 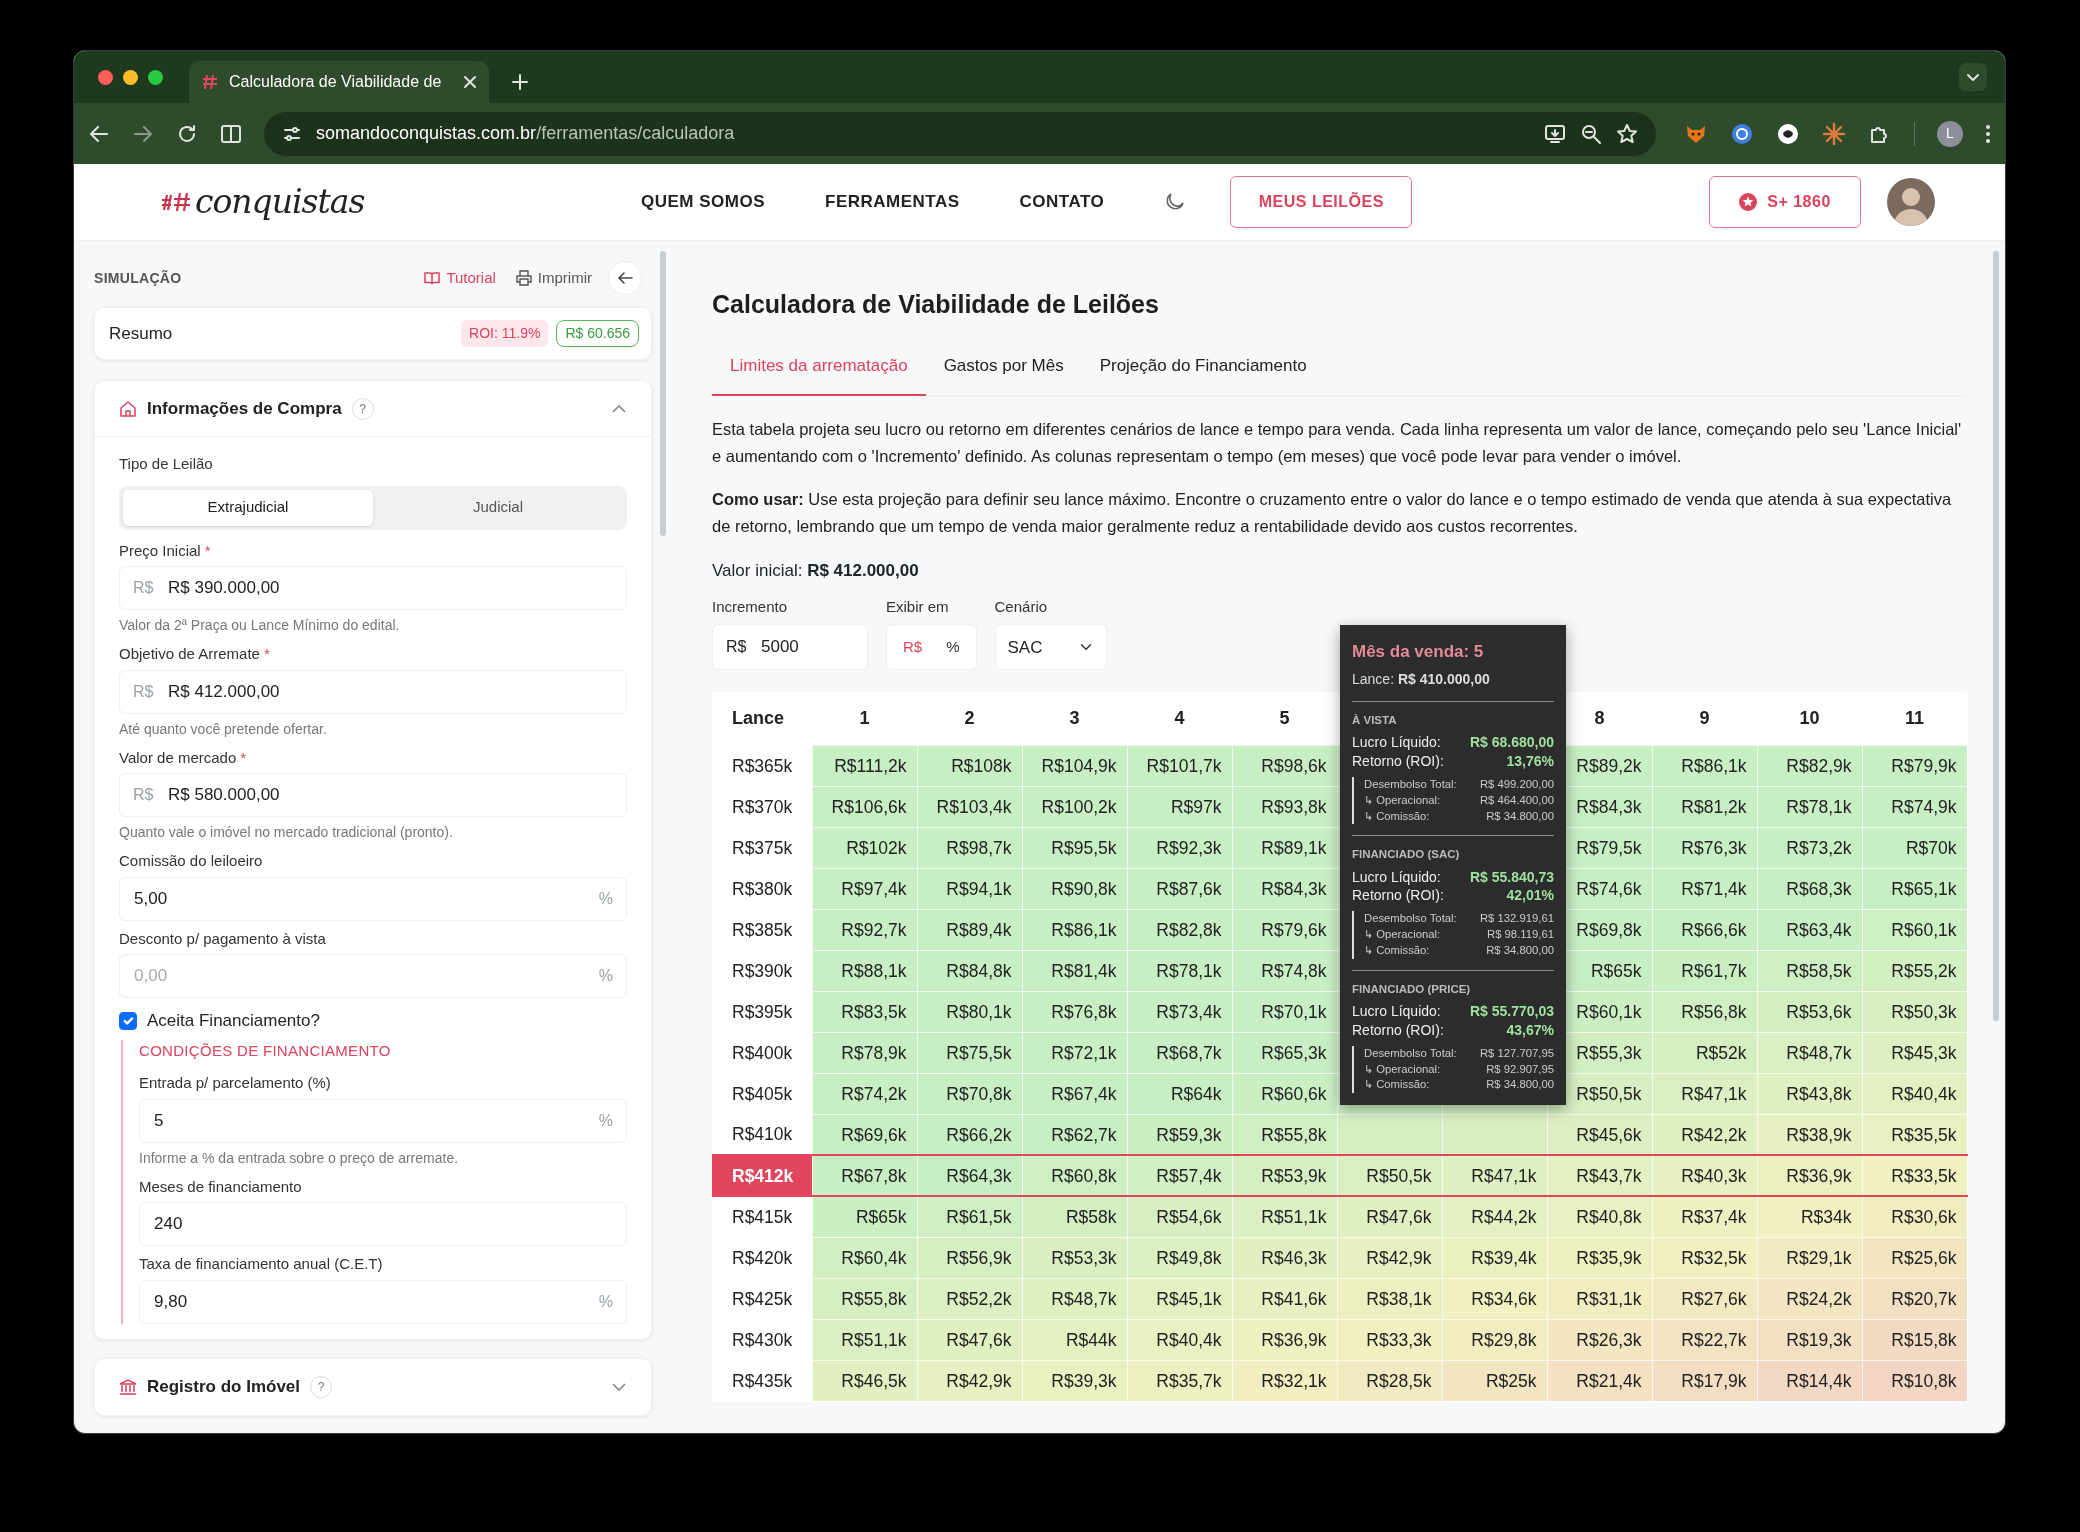 I want to click on table-cell: R$32,1k, so click(x=1284, y=1381).